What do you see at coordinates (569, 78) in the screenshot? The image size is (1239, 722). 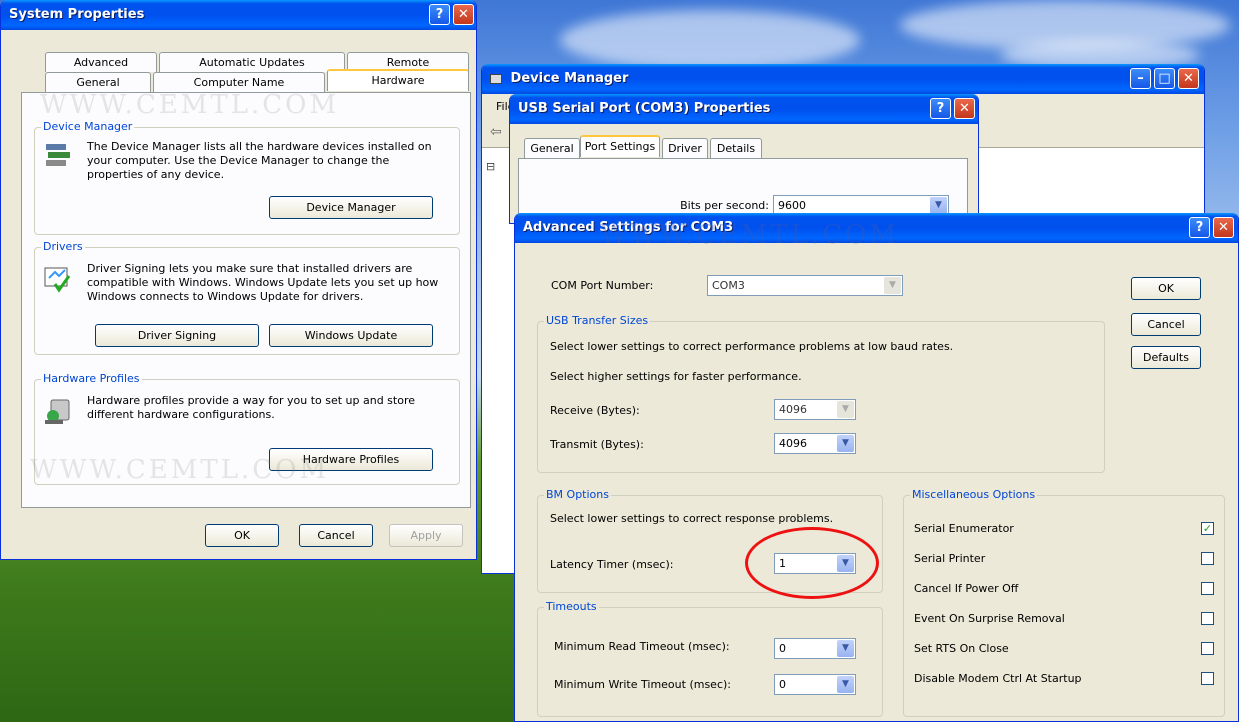 I see `window-title: Device Manager` at bounding box center [569, 78].